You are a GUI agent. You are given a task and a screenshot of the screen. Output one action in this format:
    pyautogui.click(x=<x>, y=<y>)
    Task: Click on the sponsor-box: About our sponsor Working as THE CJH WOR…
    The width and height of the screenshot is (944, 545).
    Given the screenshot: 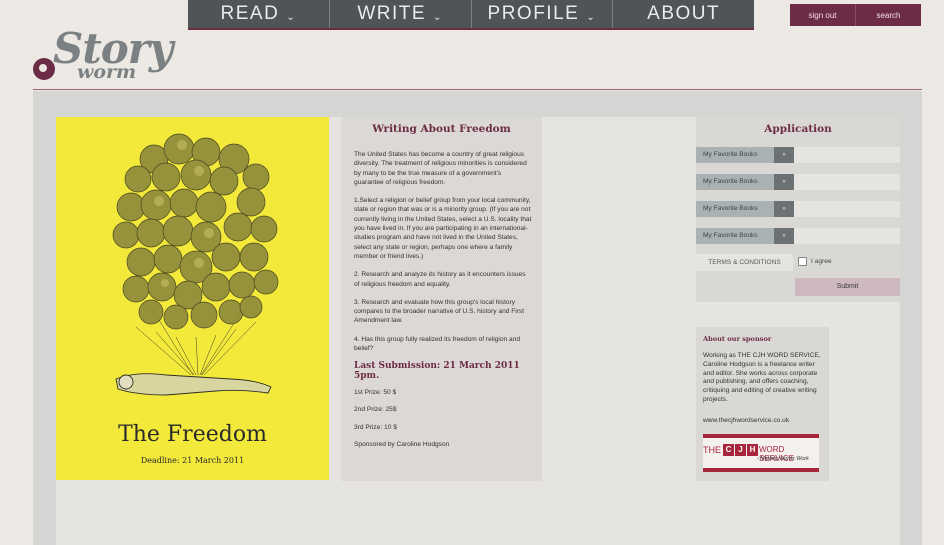 What is the action you would take?
    pyautogui.click(x=762, y=404)
    